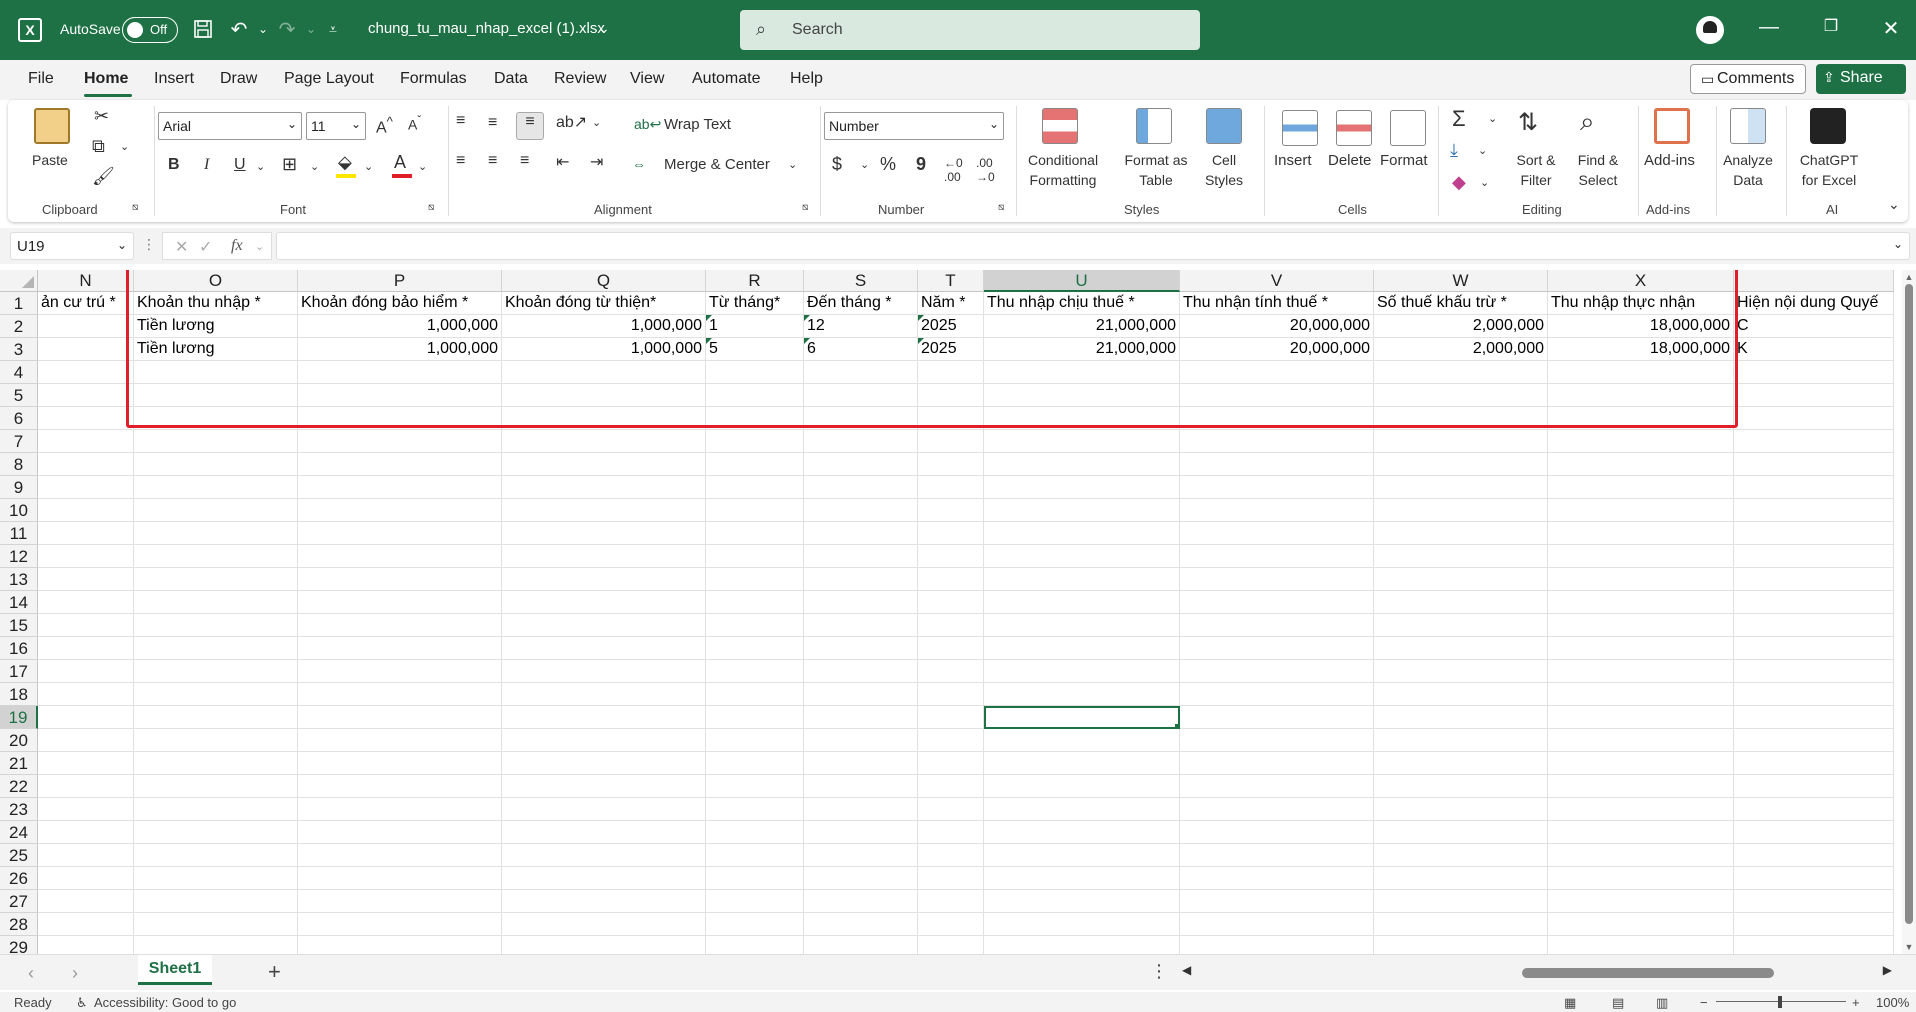  I want to click on avatar, so click(1710, 30).